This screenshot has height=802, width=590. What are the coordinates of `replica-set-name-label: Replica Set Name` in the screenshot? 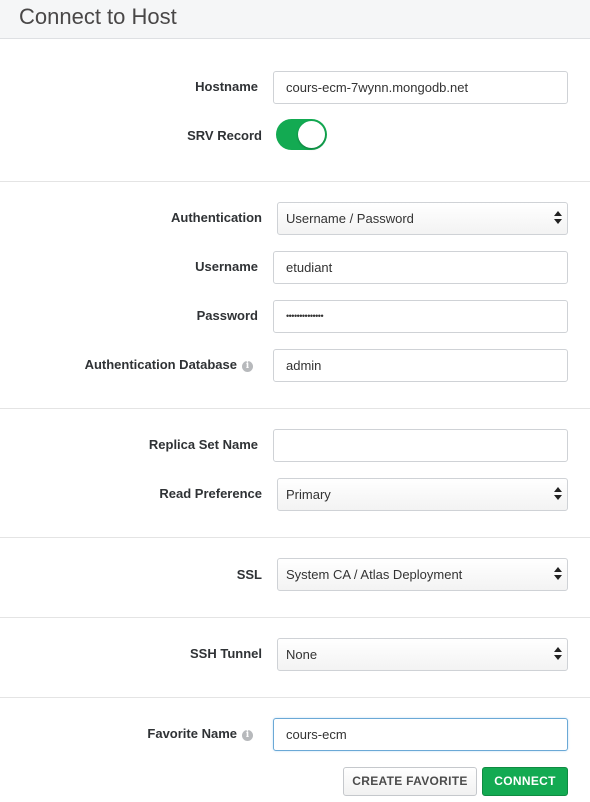 It's located at (203, 444).